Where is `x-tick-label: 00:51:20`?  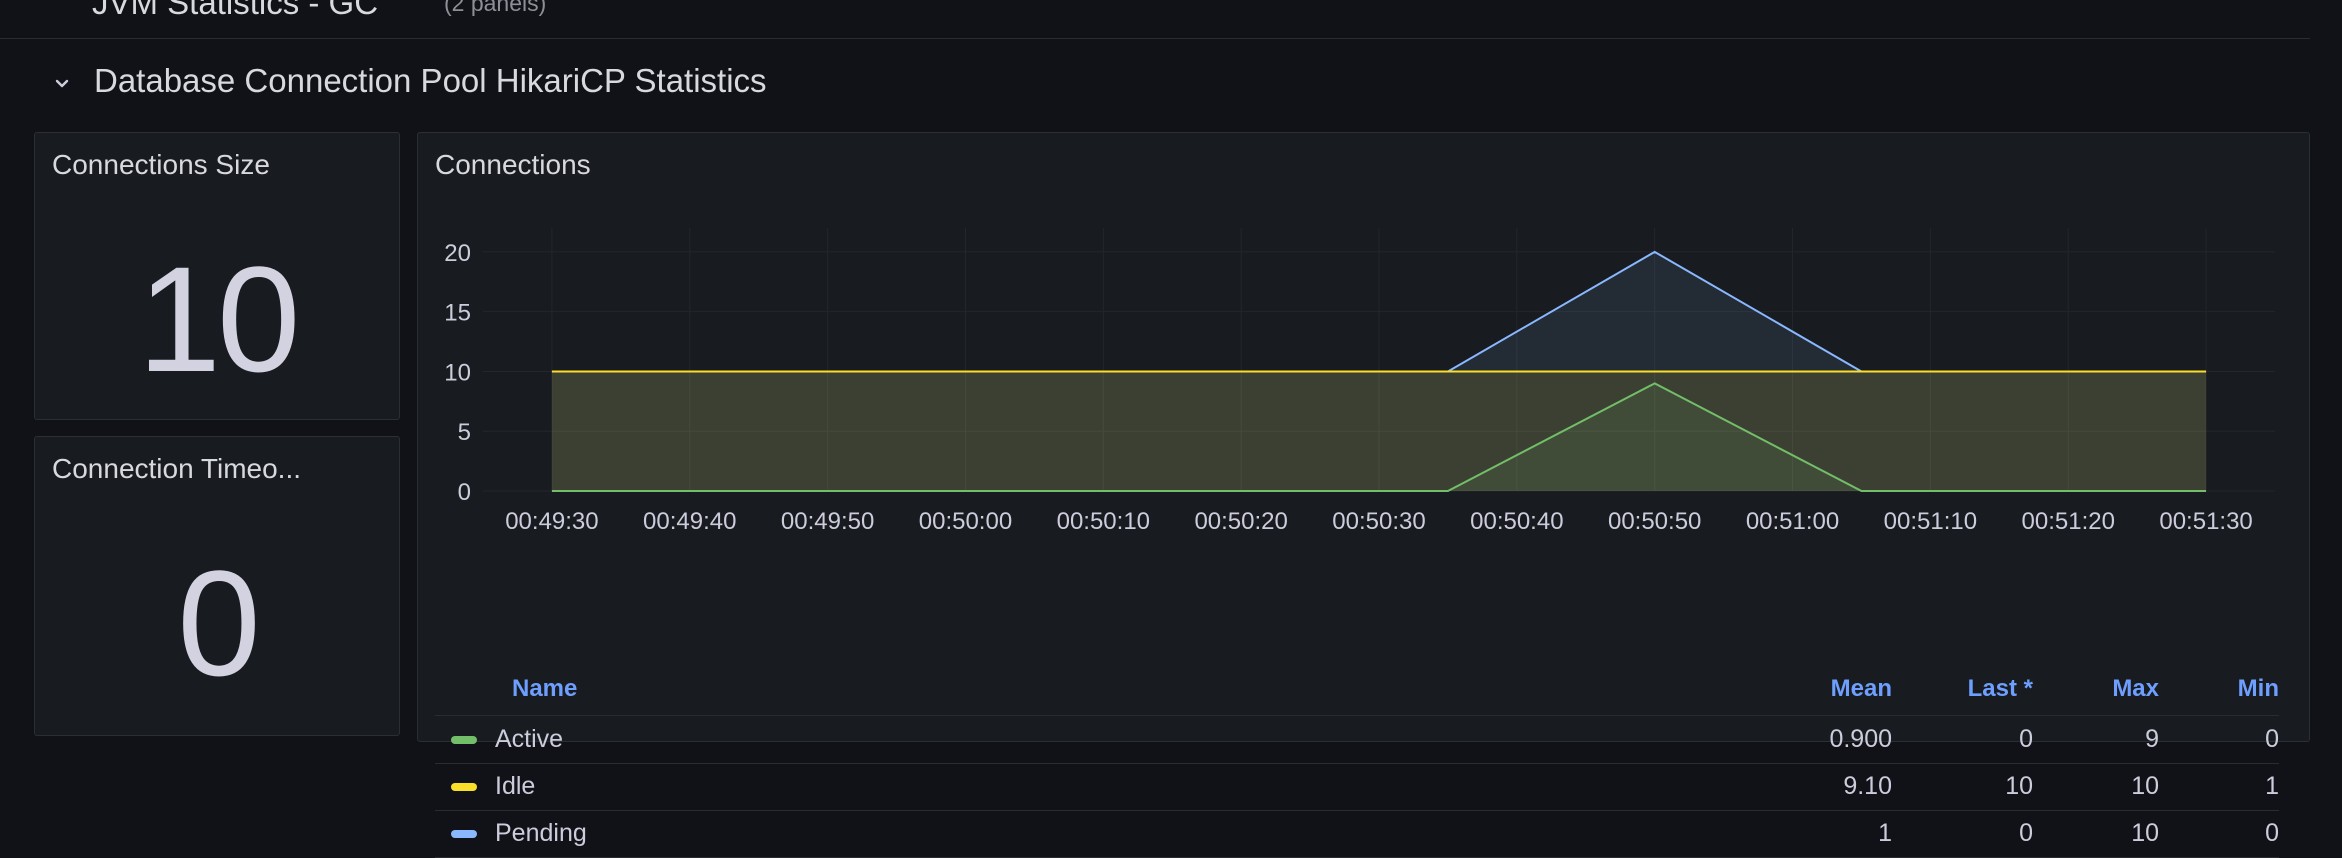
x-tick-label: 00:51:20 is located at coordinates (2068, 521).